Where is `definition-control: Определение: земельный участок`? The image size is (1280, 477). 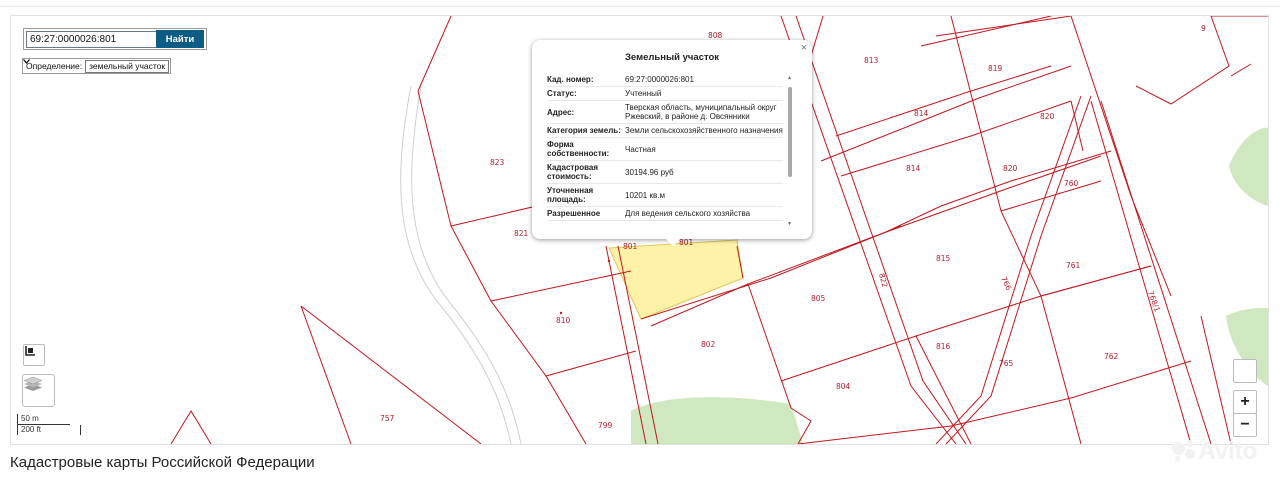 definition-control: Определение: земельный участок is located at coordinates (97, 66).